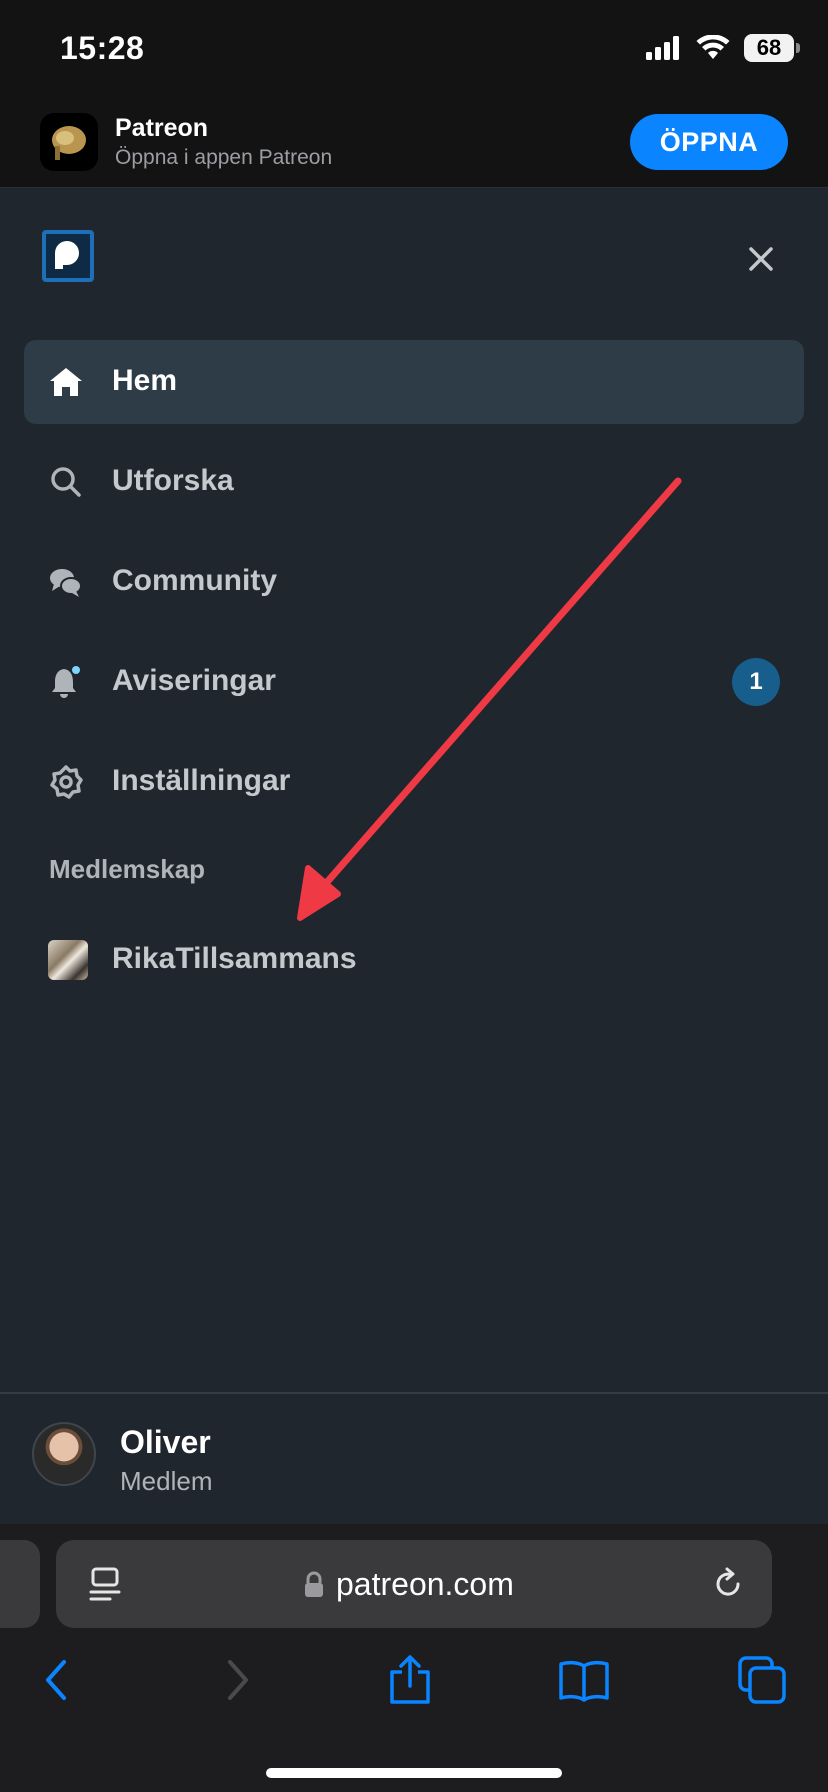 The image size is (828, 1792). Describe the element at coordinates (58, 1680) in the screenshot. I see `back-icon` at that location.